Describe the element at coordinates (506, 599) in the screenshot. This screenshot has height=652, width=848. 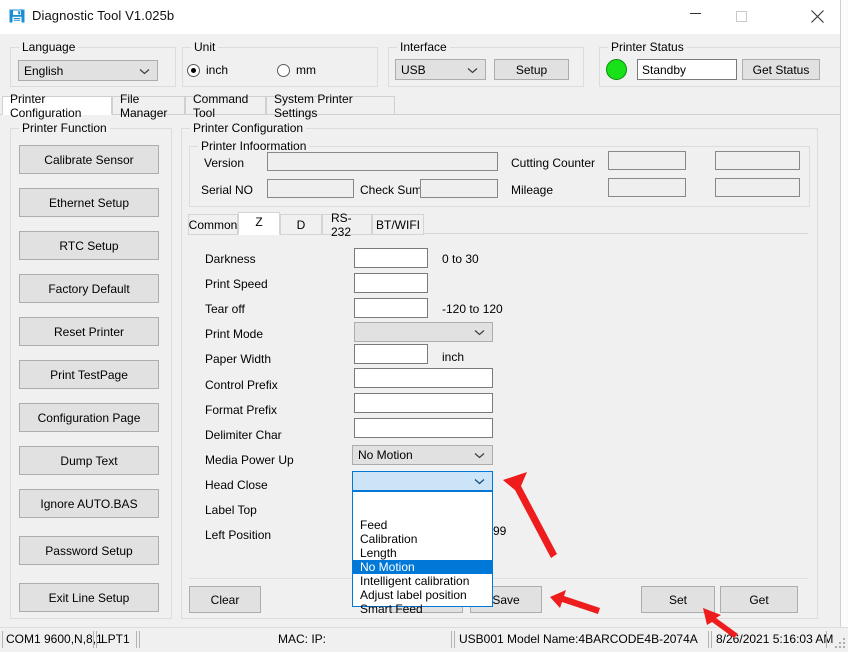
I see `save-label: Save` at that location.